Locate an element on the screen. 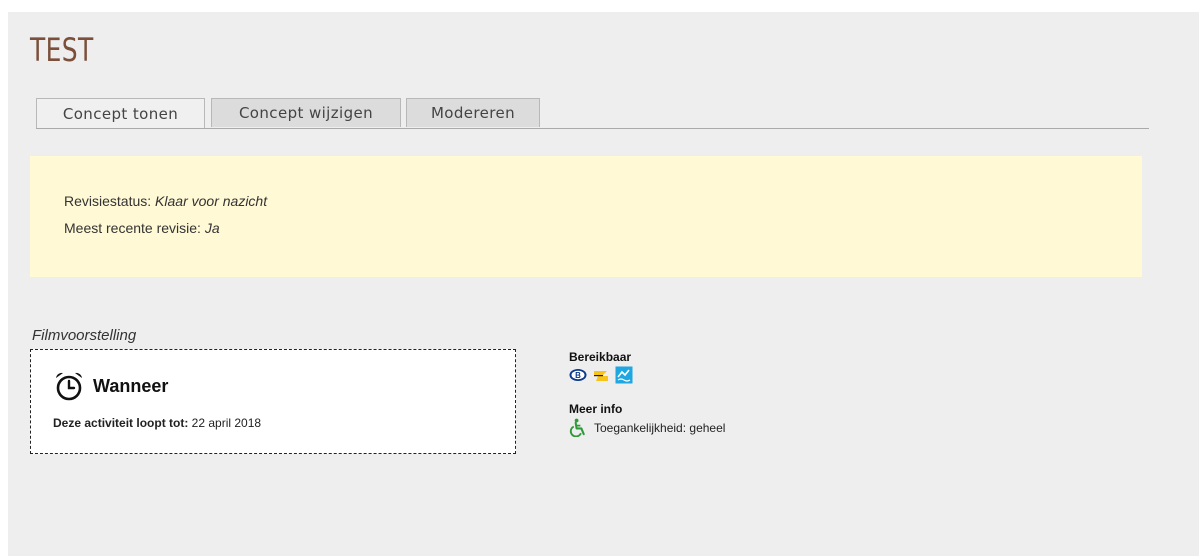 The image size is (1199, 556). latest-revision-value: Ja is located at coordinates (212, 228).